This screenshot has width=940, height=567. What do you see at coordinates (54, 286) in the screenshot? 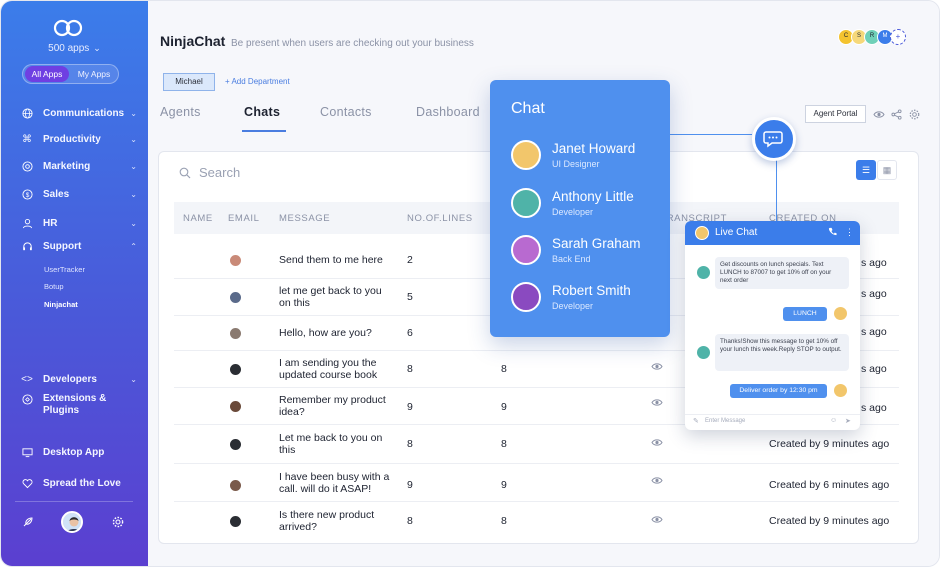
I see `sidebar-subitem-botup: Botup` at bounding box center [54, 286].